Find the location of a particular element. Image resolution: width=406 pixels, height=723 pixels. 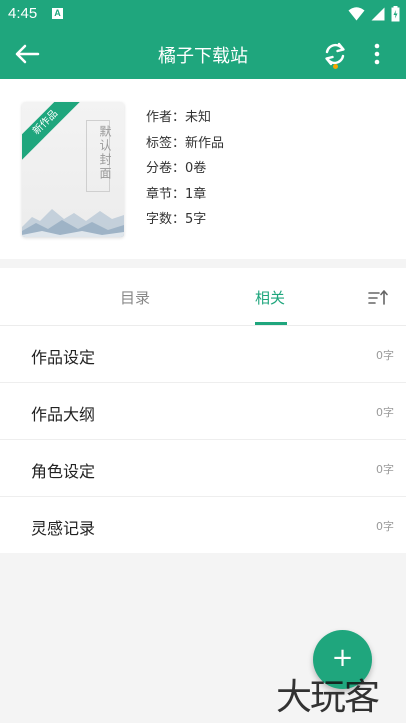

meta-value: 0卷 is located at coordinates (196, 168).